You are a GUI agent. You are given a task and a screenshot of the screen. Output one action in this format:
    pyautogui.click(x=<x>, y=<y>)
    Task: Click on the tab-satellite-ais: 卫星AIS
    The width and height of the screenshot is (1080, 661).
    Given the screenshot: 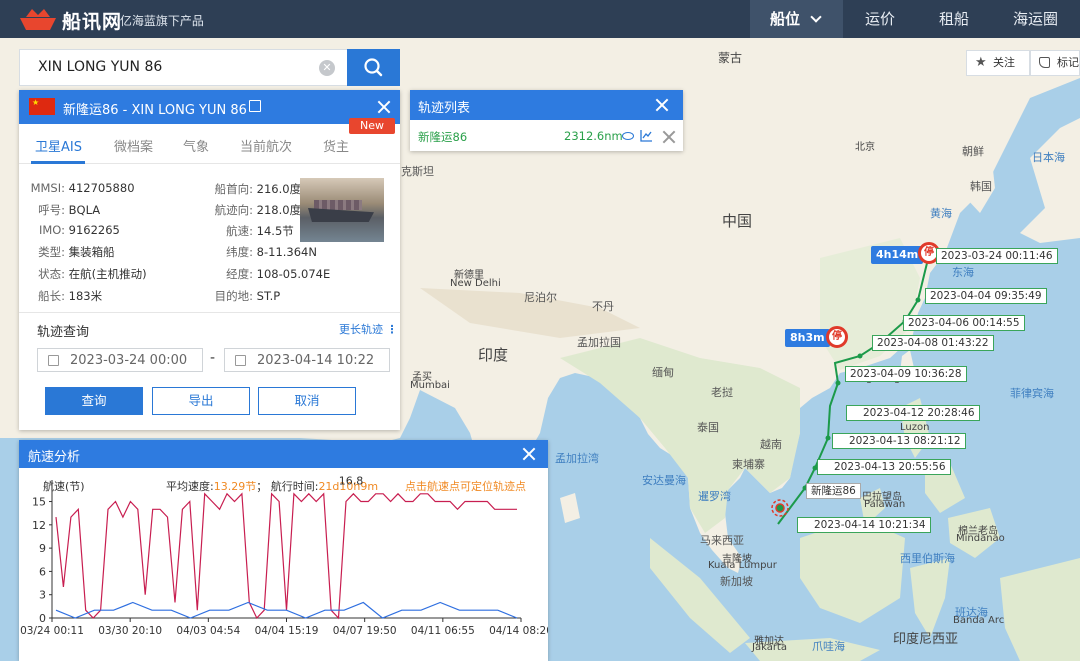 What is the action you would take?
    pyautogui.click(x=58, y=145)
    